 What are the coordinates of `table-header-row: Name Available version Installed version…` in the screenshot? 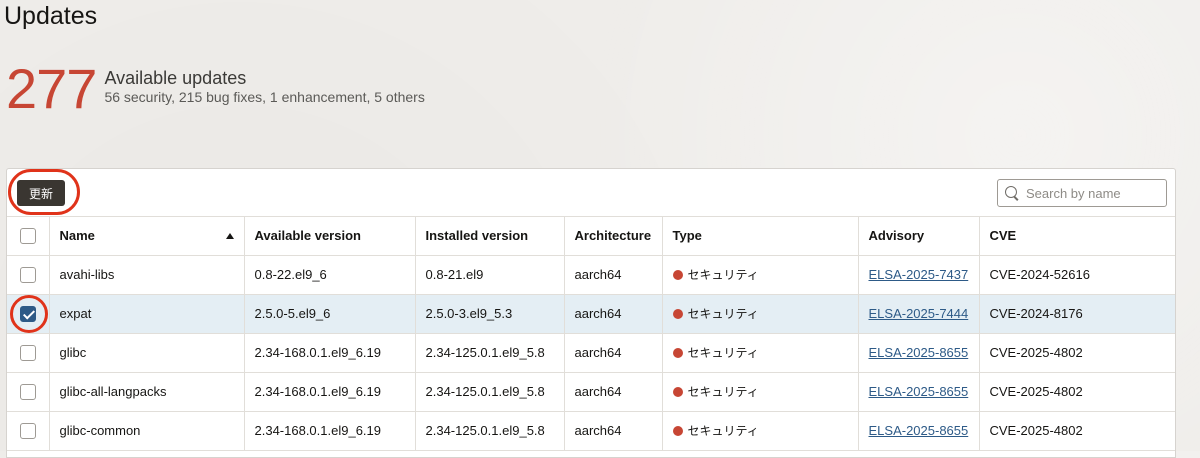 It's located at (591, 236).